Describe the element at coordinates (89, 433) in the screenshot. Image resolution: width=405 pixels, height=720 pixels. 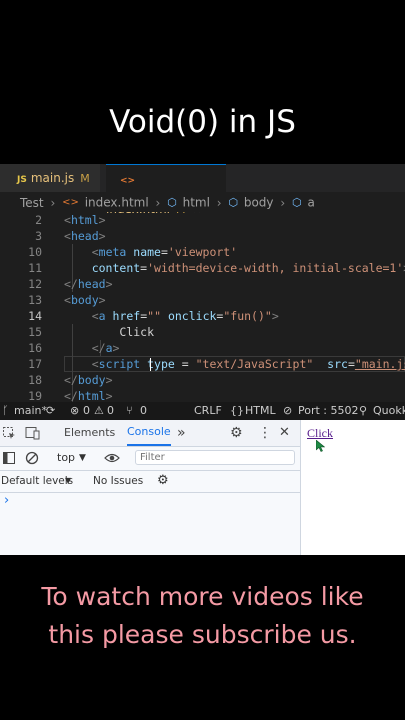
I see `tab-elements: Elements` at that location.